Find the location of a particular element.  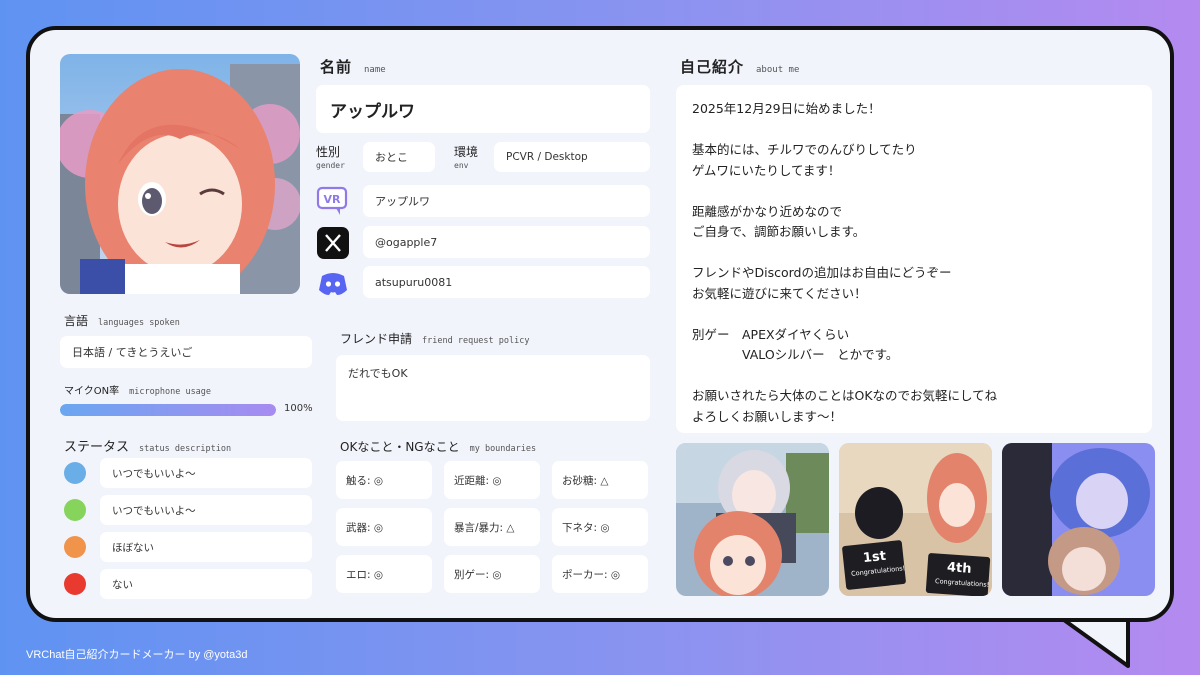

gender-value: おとこ is located at coordinates (391, 157).